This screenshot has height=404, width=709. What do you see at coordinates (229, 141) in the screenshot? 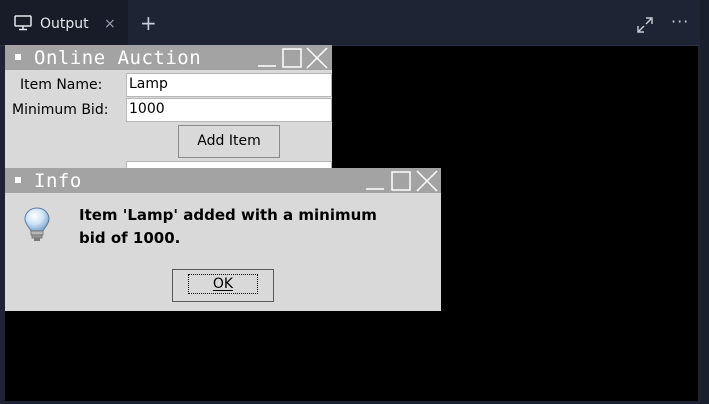
I see `add-item-button: Add Item` at bounding box center [229, 141].